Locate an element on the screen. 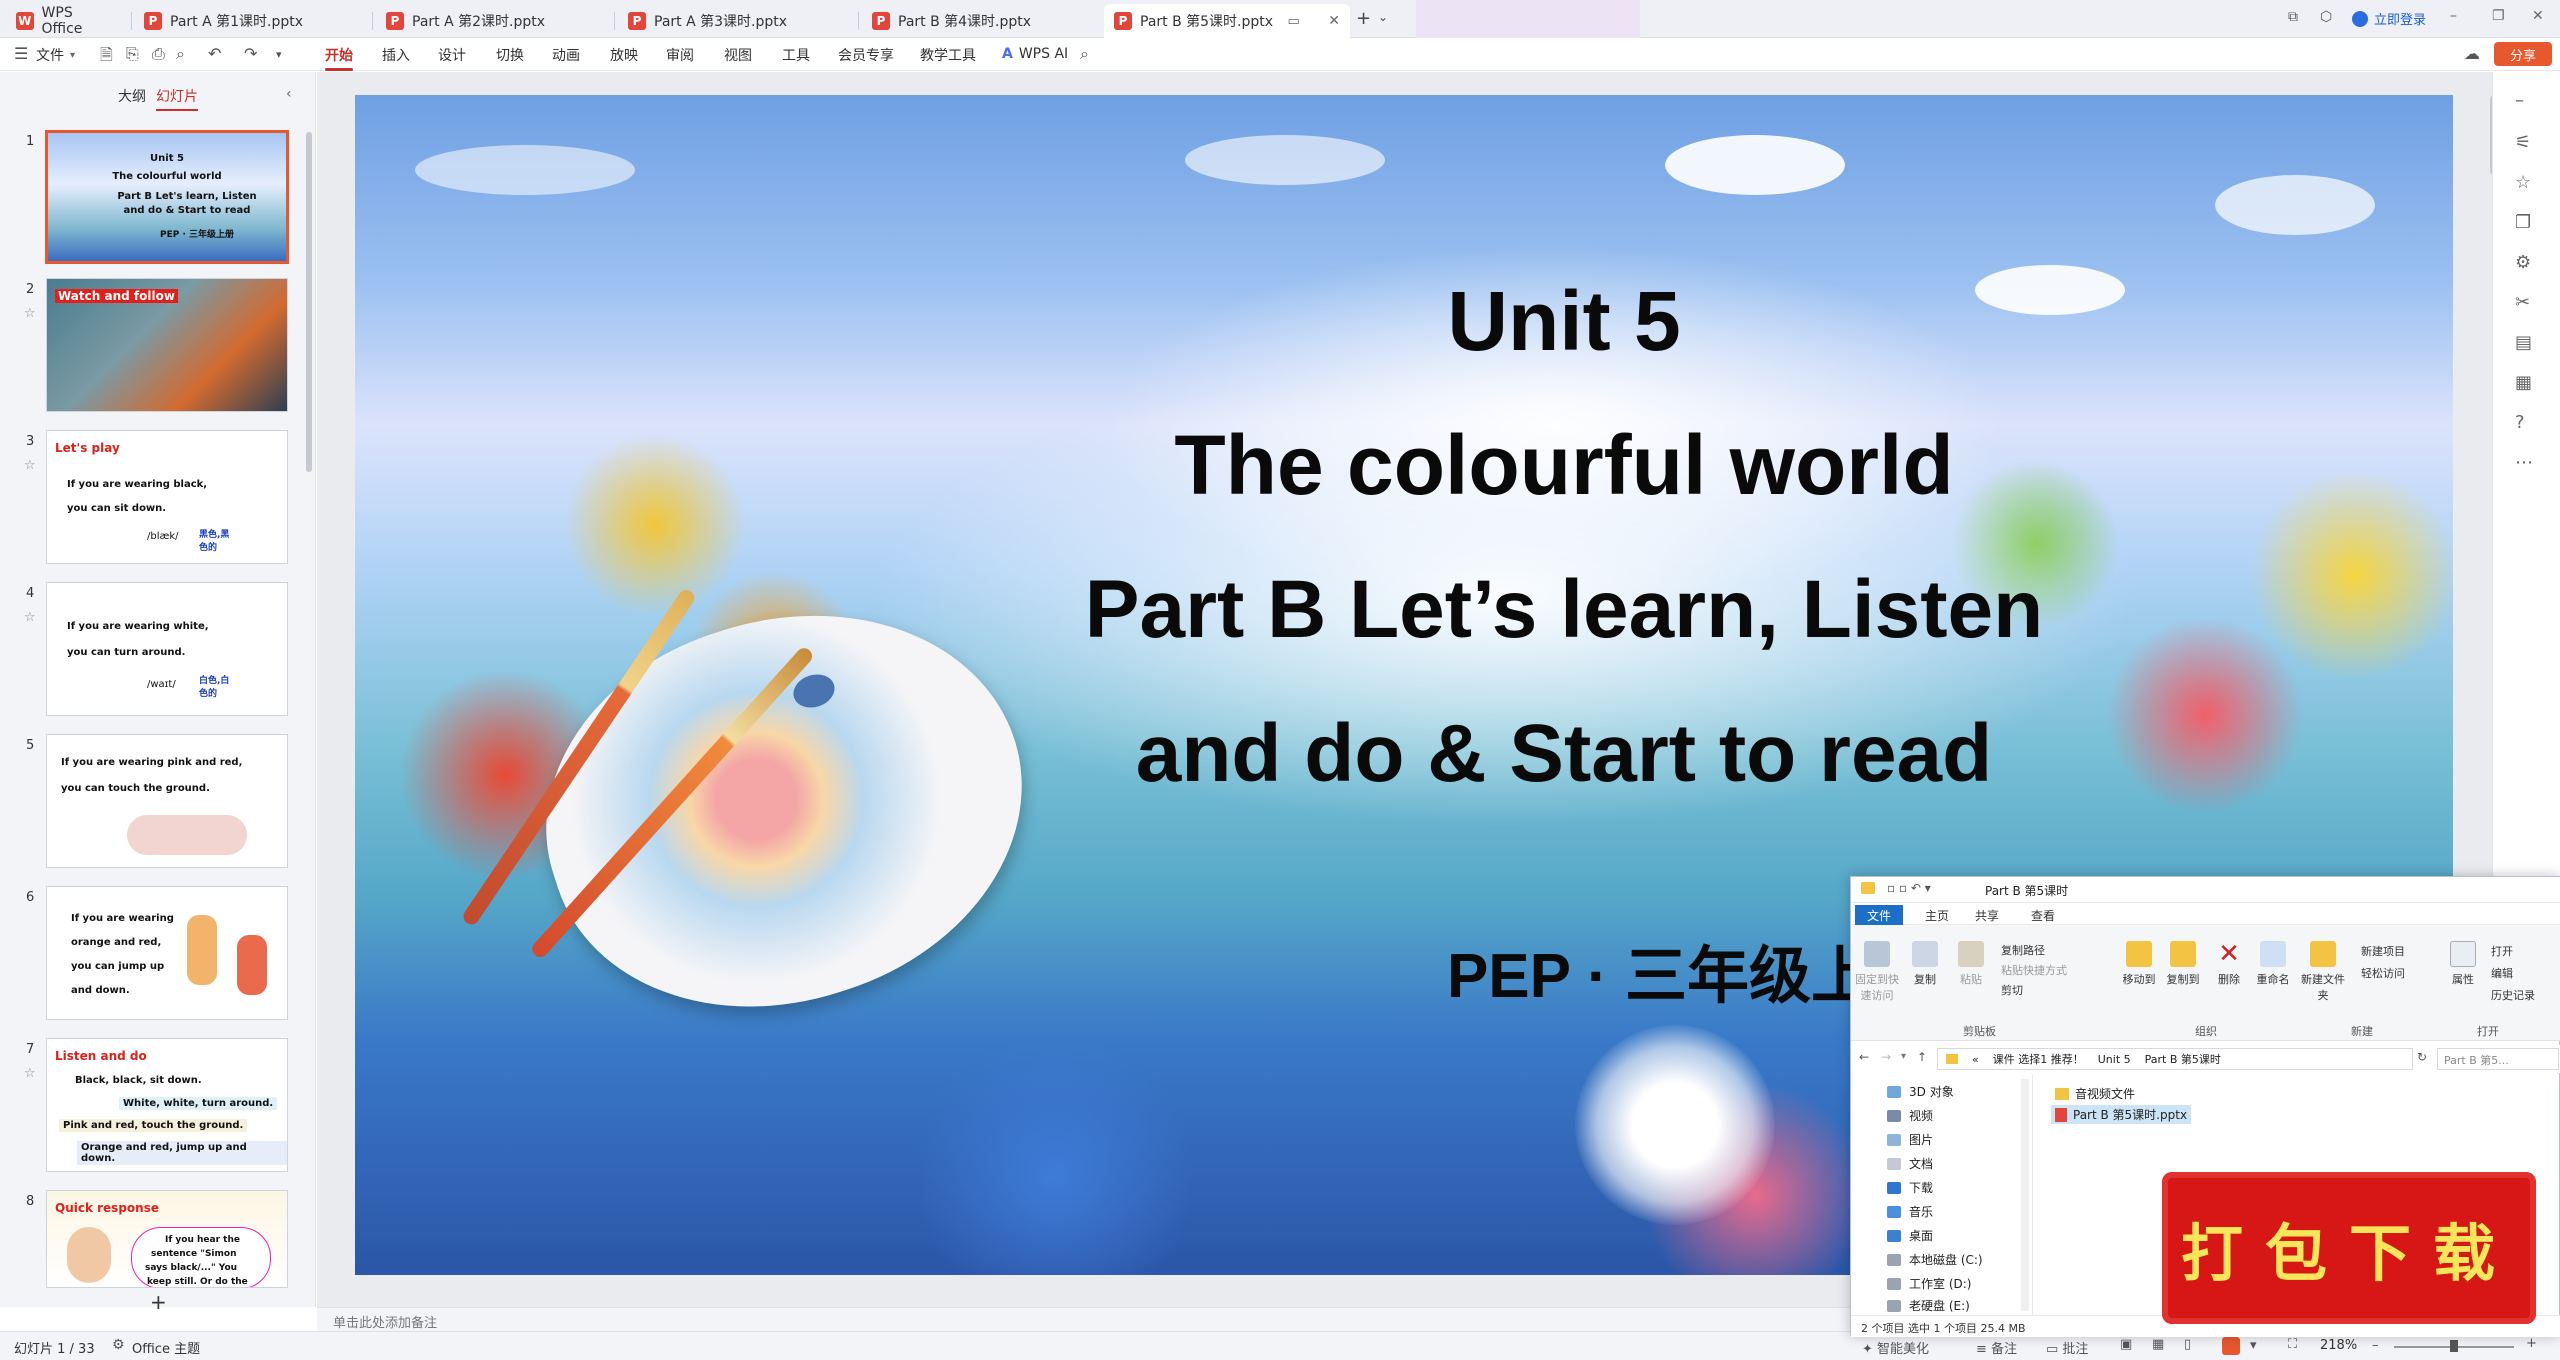 This screenshot has width=2560, height=1360. breadcrumb-item: « is located at coordinates (1975, 1059).